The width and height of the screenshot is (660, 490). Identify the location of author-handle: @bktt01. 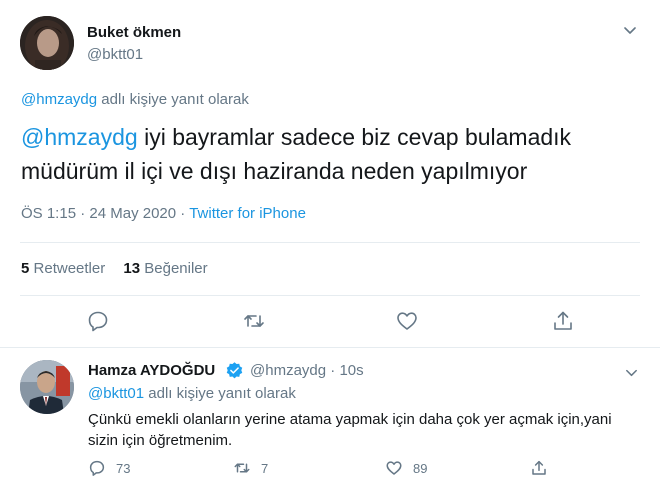
(115, 54).